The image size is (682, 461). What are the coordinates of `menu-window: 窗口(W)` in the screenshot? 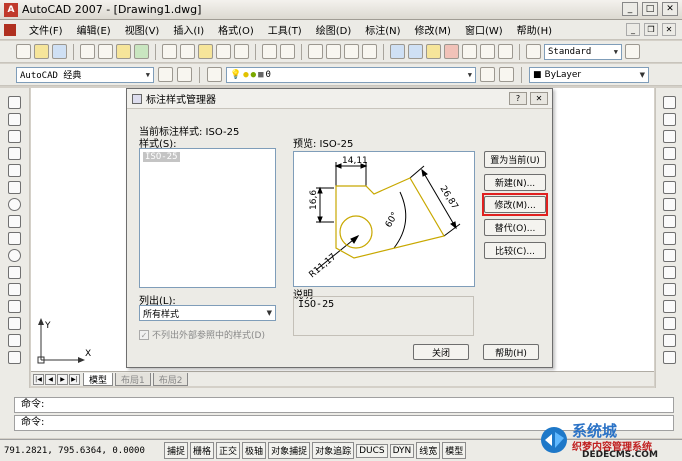 It's located at (484, 29).